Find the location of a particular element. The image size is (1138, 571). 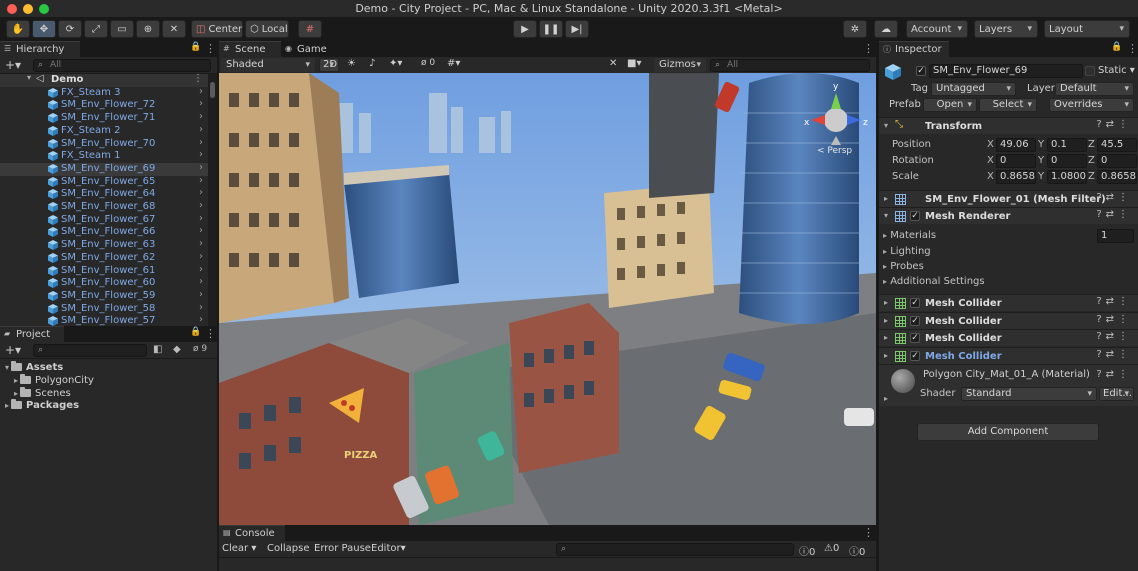

mesh-renderer-enabled-checkbox: ✓ is located at coordinates (915, 216).